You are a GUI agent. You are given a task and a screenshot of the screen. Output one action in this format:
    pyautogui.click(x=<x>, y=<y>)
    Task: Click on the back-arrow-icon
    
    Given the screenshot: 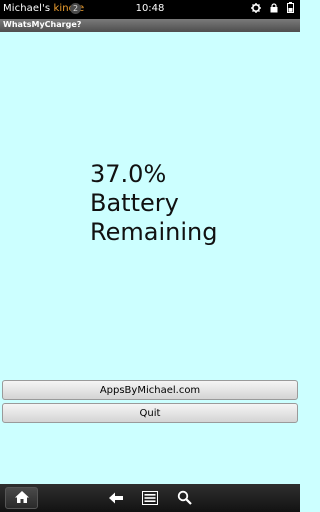 What is the action you would take?
    pyautogui.click(x=116, y=499)
    